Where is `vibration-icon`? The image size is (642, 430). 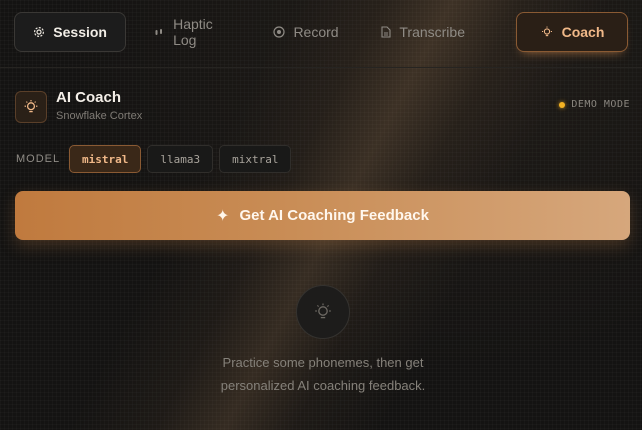 vibration-icon is located at coordinates (159, 32).